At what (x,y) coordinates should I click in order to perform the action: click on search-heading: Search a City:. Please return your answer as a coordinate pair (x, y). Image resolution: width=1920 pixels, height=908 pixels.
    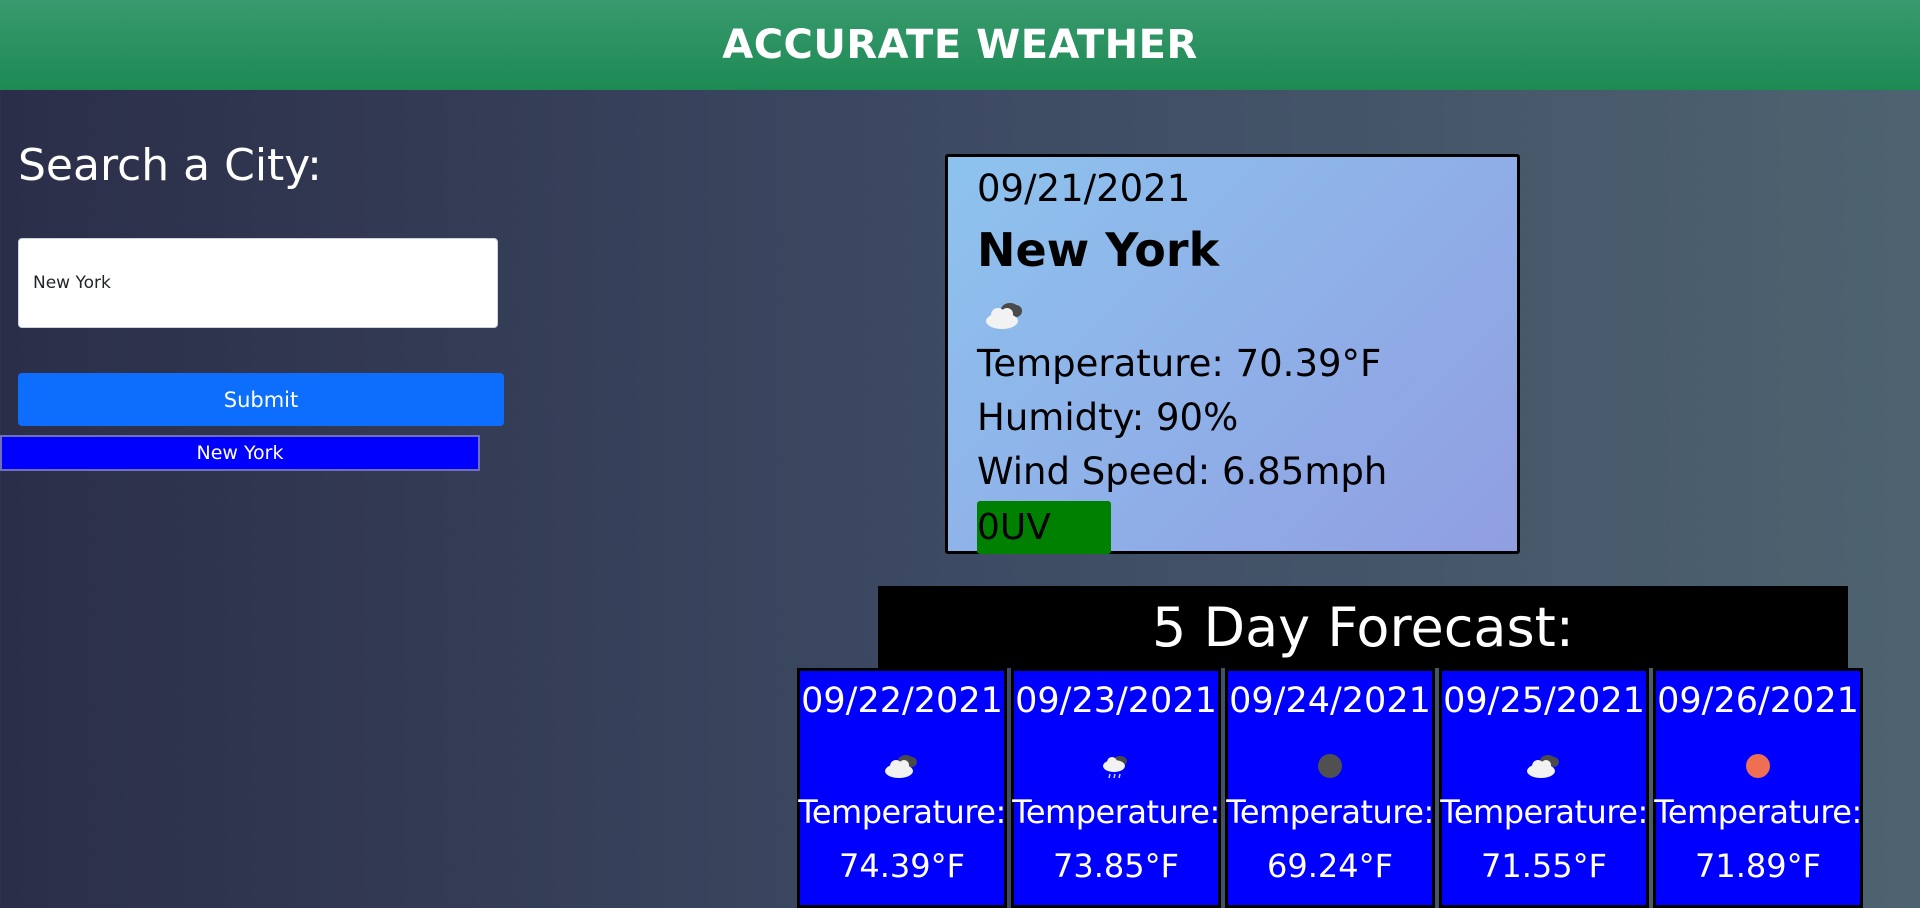
    Looking at the image, I should click on (170, 165).